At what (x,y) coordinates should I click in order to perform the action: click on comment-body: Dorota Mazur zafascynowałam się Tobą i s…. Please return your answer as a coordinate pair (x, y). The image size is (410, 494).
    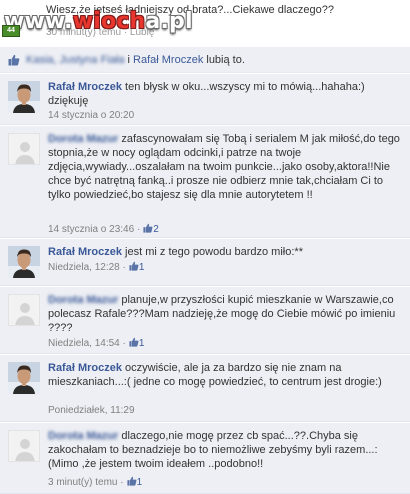
    Looking at the image, I should click on (225, 167).